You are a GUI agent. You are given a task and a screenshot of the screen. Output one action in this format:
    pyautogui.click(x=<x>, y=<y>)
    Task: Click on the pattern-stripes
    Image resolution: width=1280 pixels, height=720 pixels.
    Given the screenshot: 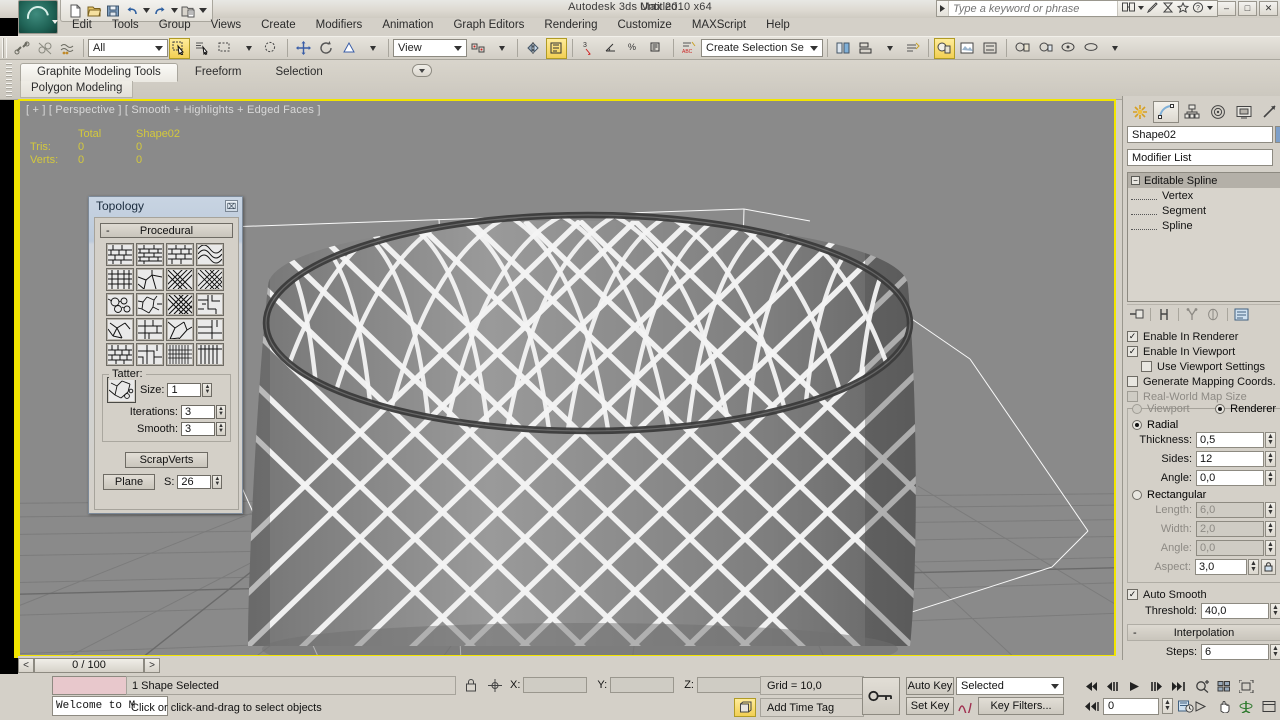 What is the action you would take?
    pyautogui.click(x=209, y=354)
    